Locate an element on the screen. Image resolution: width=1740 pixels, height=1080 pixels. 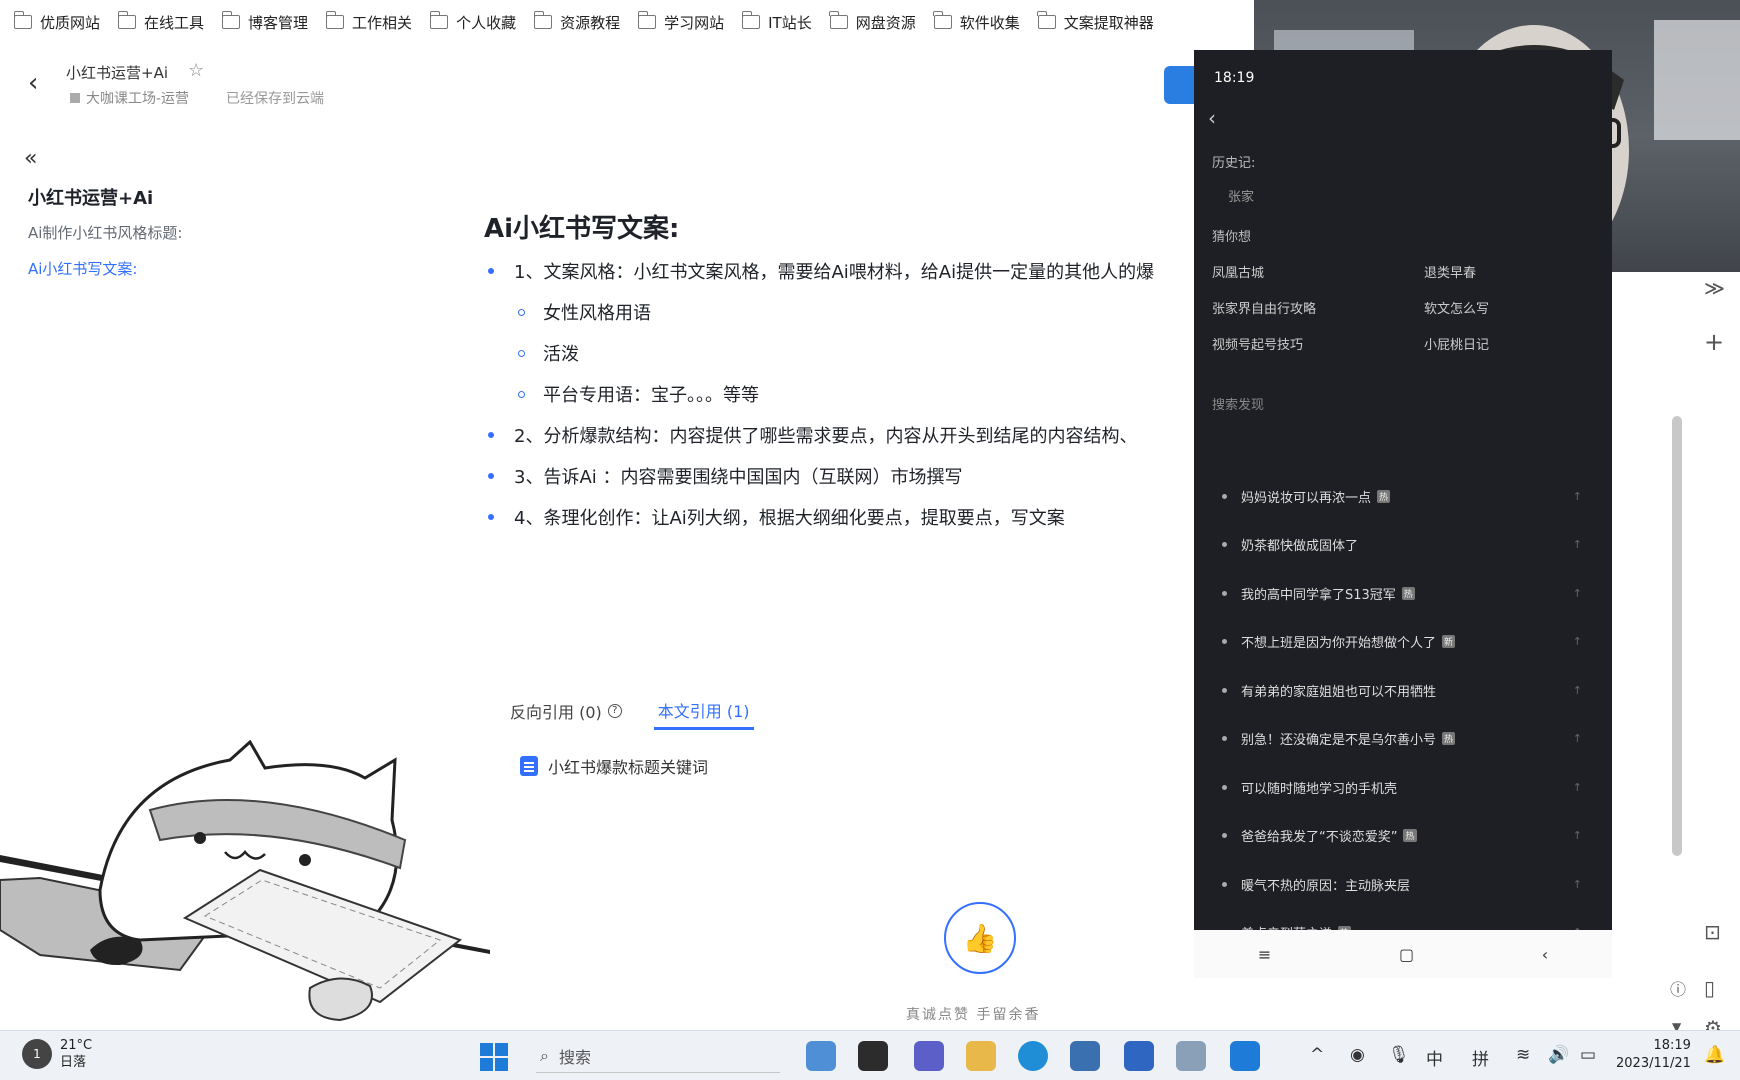
trending-item: 不想上班是因为你开始想做个人了新 ↑ is located at coordinates (1402, 642).